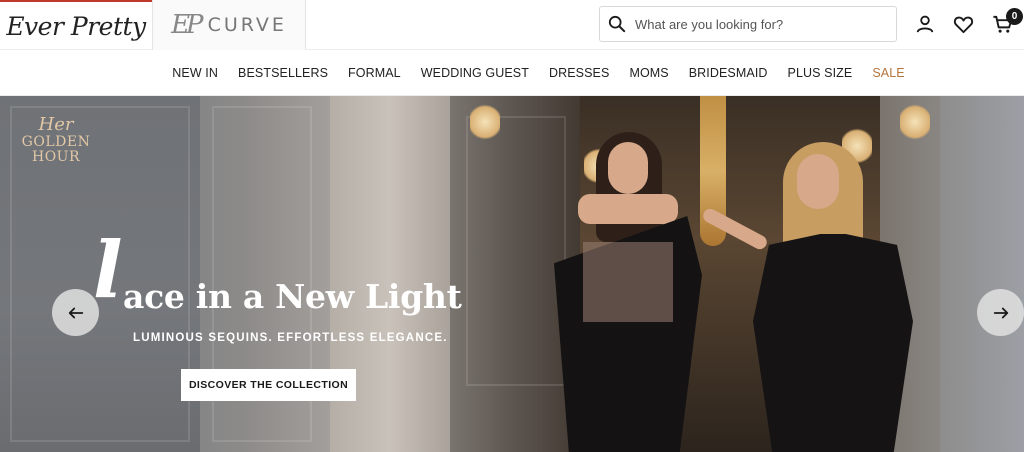 Image resolution: width=1024 pixels, height=452 pixels. Describe the element at coordinates (290, 338) in the screenshot. I see `hero-subtitle: LUMINOUS SEQUINS. EFFORTLESS ELEGANCE.` at that location.